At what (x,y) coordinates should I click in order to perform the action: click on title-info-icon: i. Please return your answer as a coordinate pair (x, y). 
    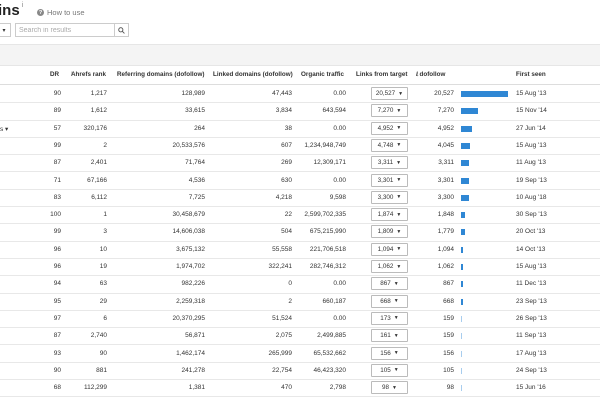
    Looking at the image, I should click on (23, 5).